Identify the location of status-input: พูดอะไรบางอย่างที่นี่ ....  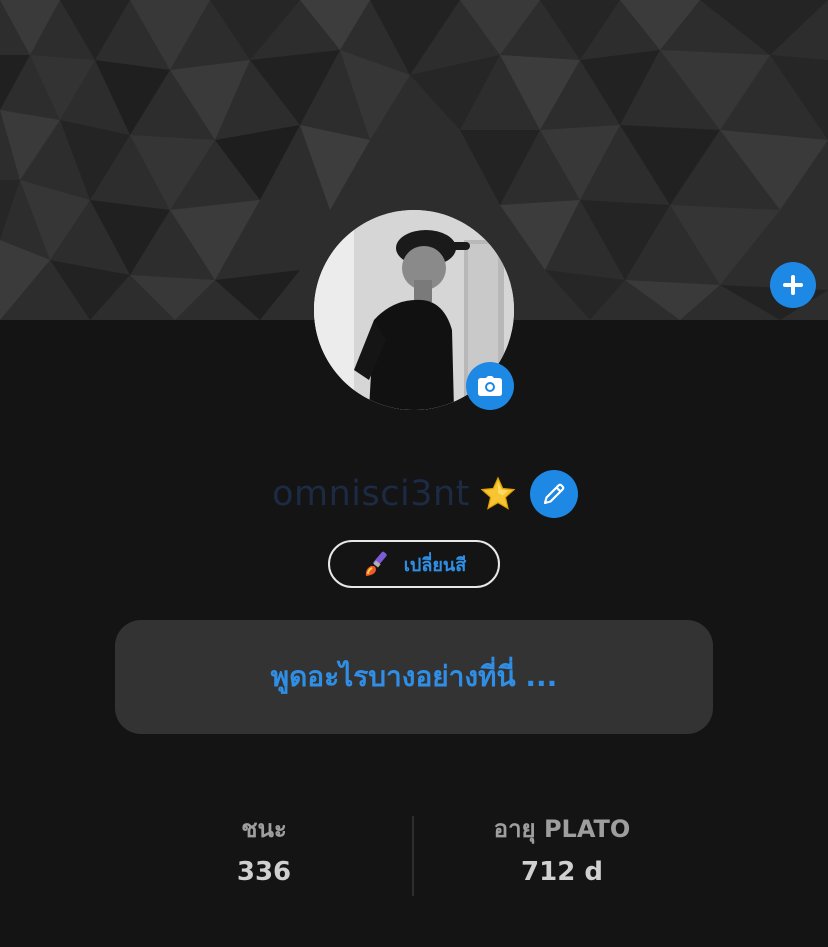
(414, 677).